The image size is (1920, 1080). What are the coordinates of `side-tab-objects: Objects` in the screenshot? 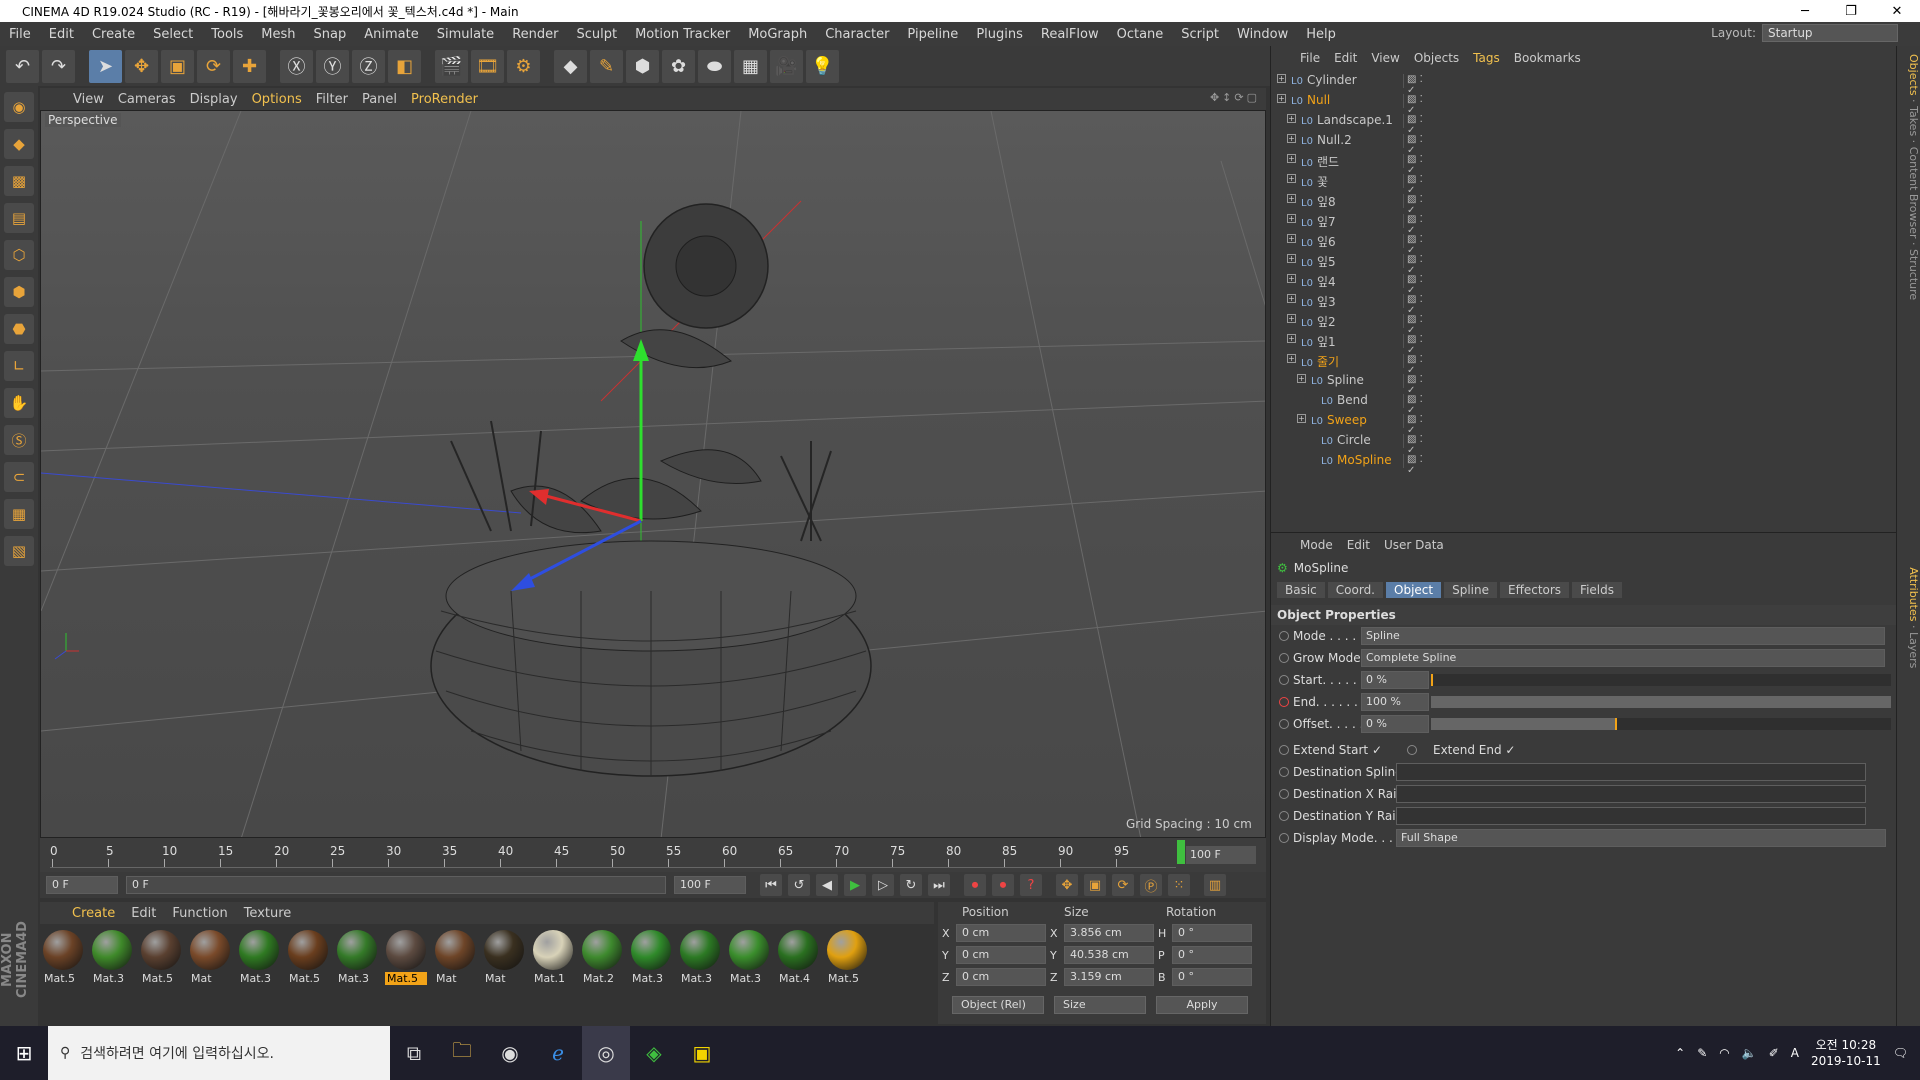 It's located at (1913, 75).